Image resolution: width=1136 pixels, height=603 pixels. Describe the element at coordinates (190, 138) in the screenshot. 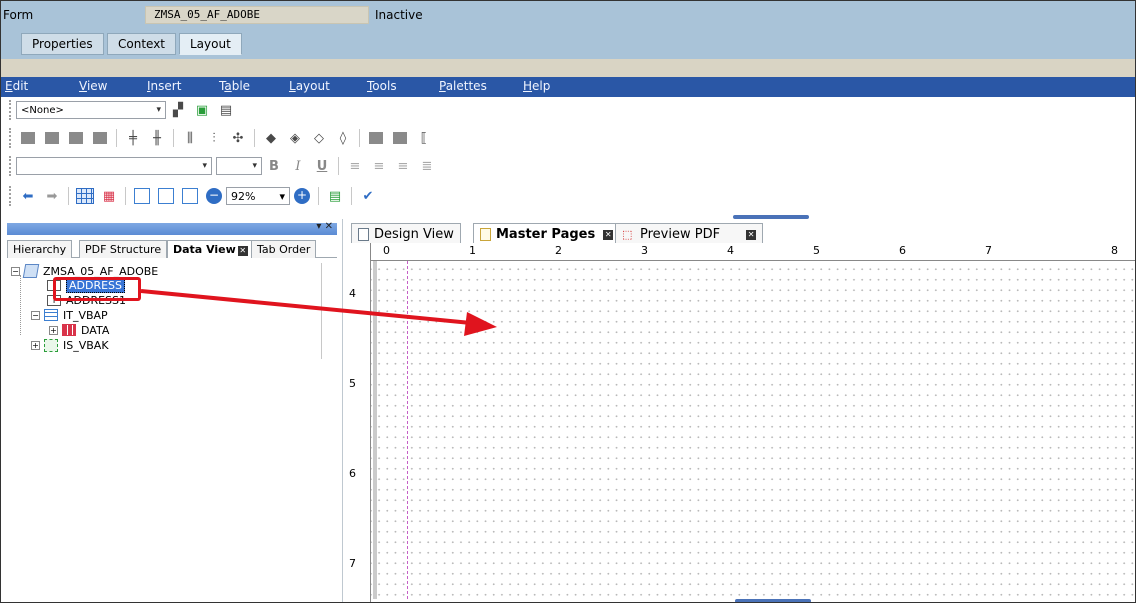

I see `distribute-h-icon: ⫼` at that location.